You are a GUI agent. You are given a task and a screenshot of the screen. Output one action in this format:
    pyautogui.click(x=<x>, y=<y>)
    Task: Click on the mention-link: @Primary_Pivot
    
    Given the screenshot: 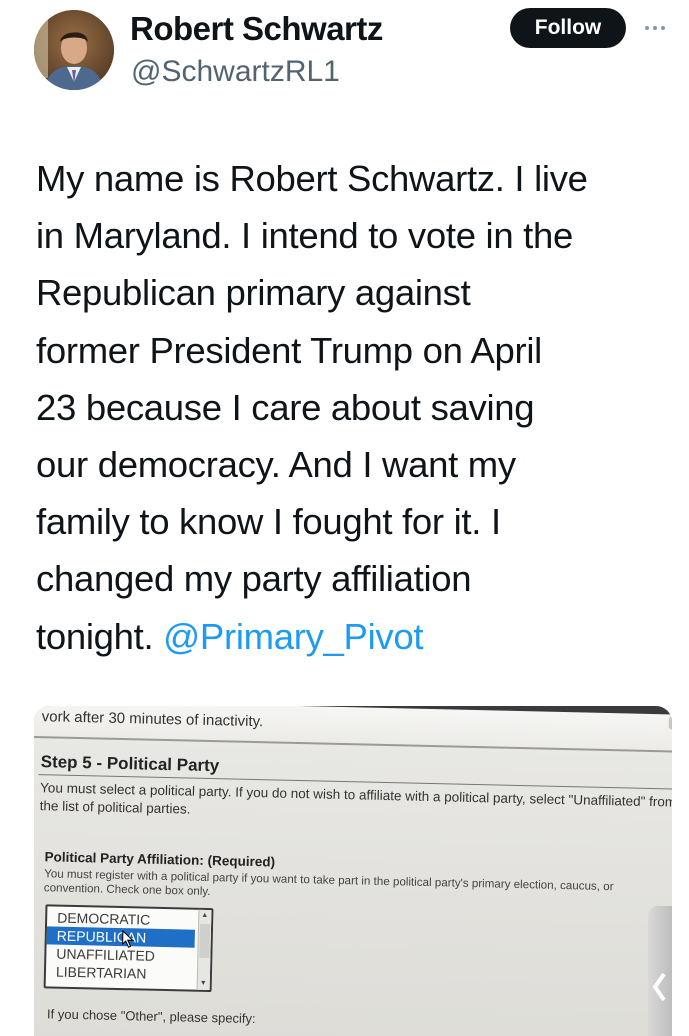 What is the action you would take?
    pyautogui.click(x=293, y=636)
    